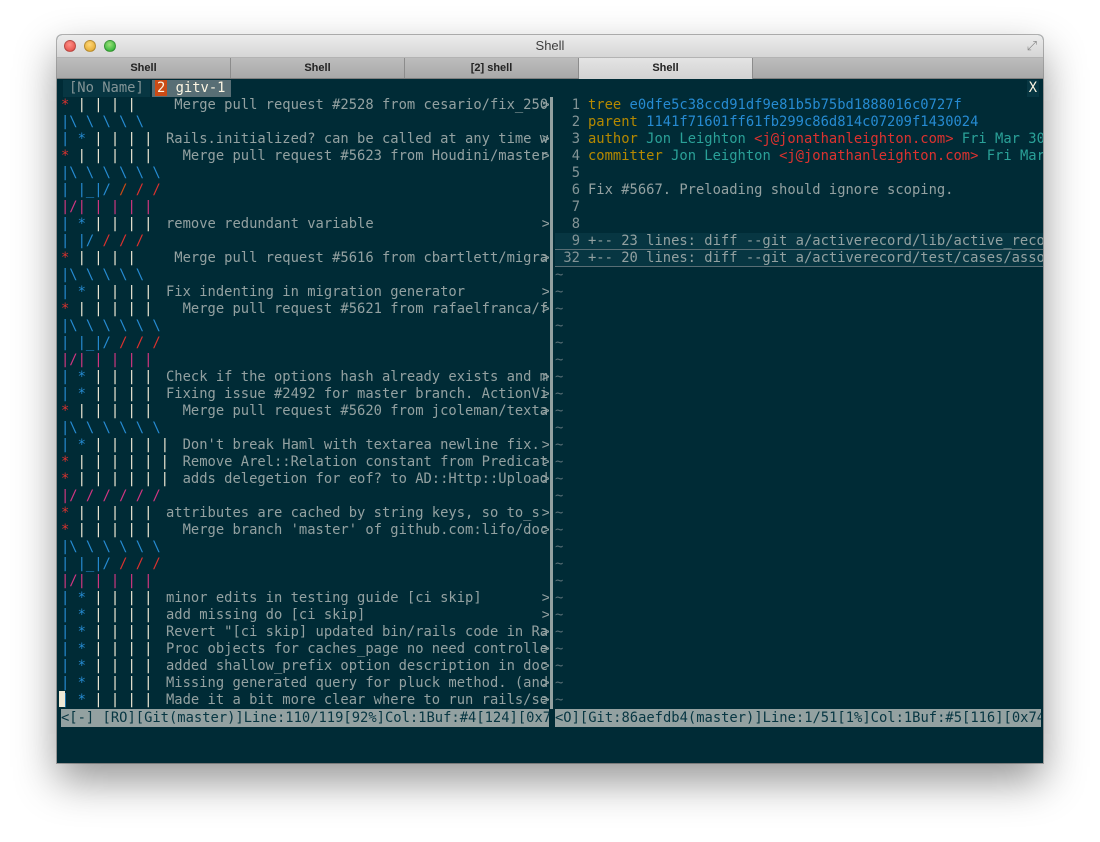 Image resolution: width=1100 pixels, height=842 pixels. Describe the element at coordinates (103, 275) in the screenshot. I see `graph-segment: |\ \ \ \ \` at that location.